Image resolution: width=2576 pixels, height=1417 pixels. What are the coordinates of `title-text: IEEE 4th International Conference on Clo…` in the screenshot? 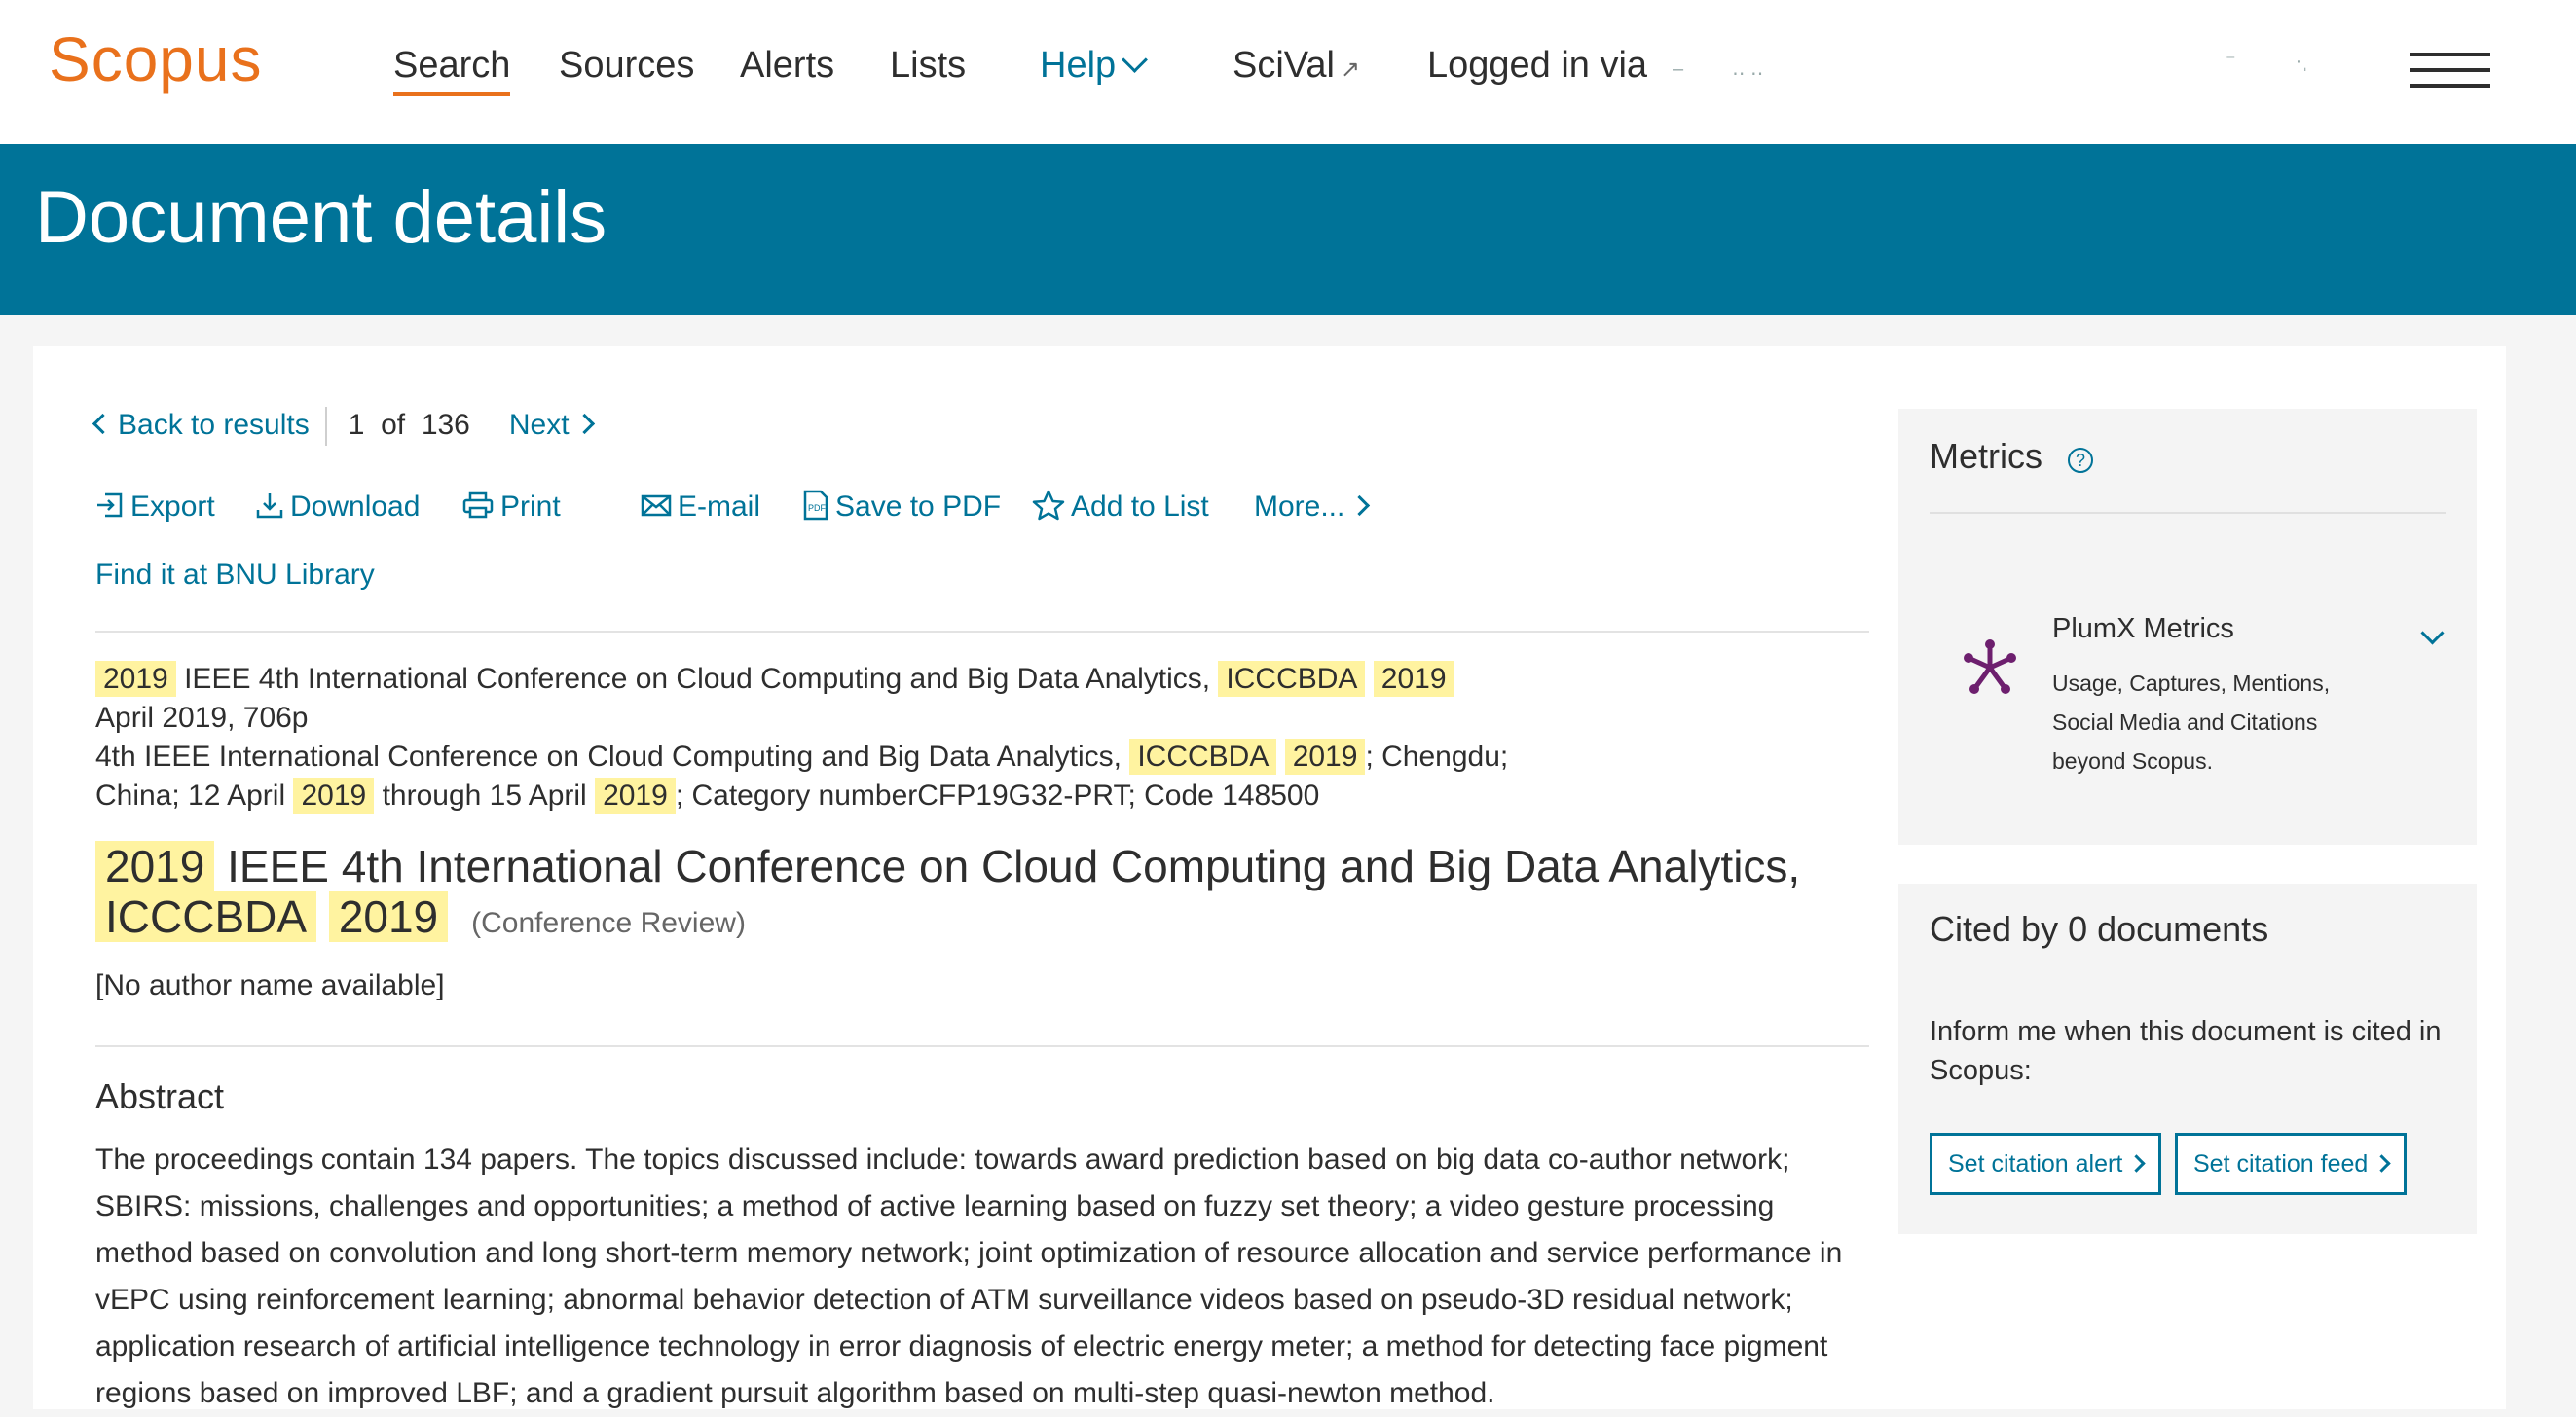 It's located at (1014, 866).